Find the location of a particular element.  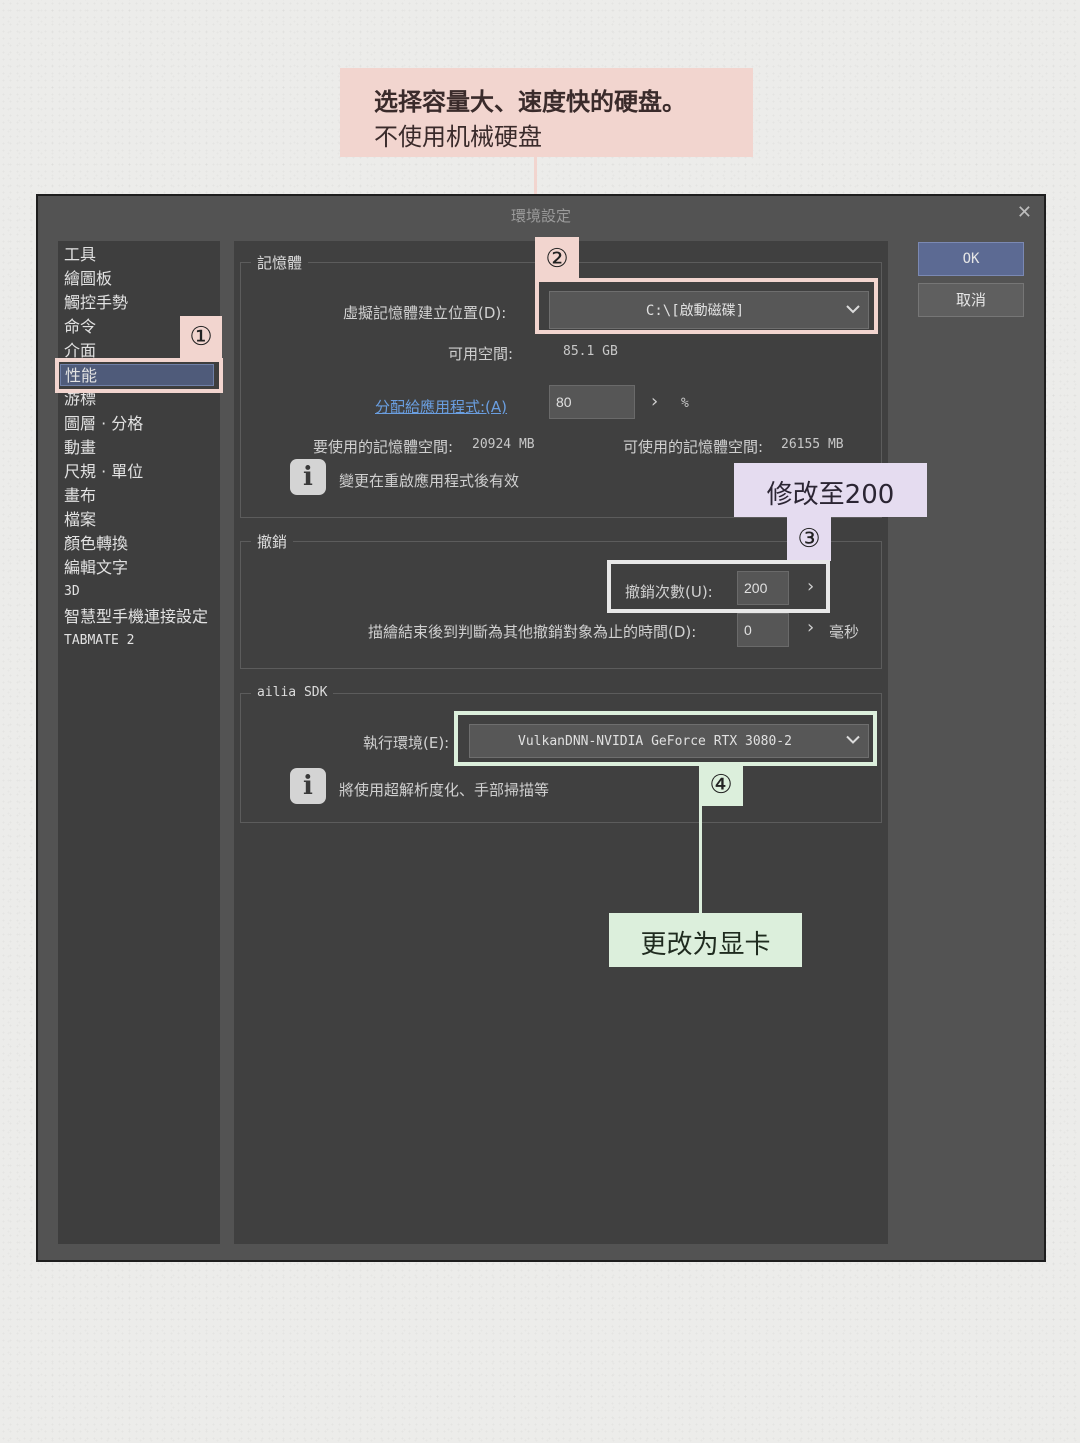

vm-location-highlight is located at coordinates (706, 306).